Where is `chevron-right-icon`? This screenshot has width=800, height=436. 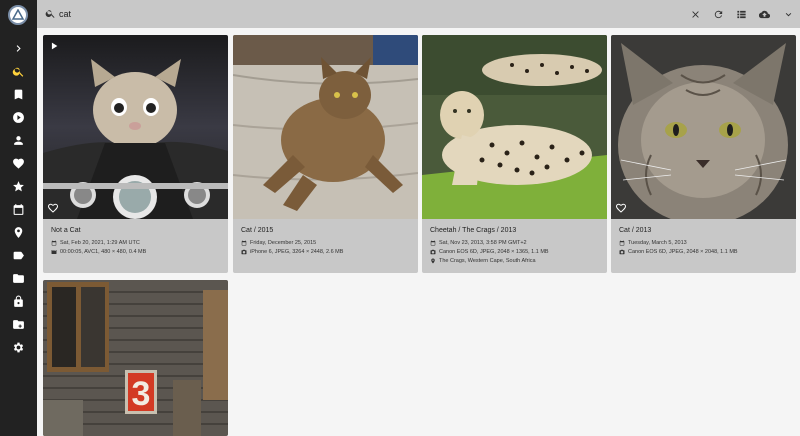
chevron-right-icon is located at coordinates (18, 48).